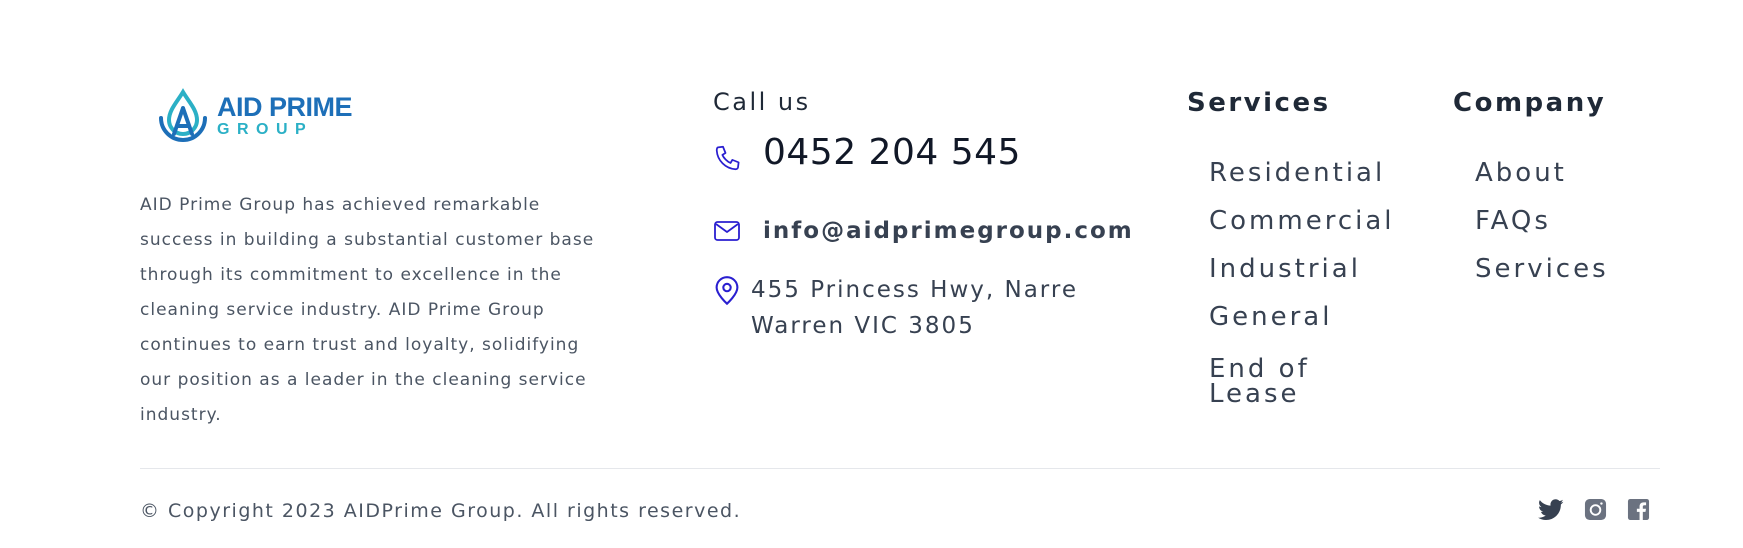  What do you see at coordinates (183, 115) in the screenshot?
I see `water-drop-logo-icon` at bounding box center [183, 115].